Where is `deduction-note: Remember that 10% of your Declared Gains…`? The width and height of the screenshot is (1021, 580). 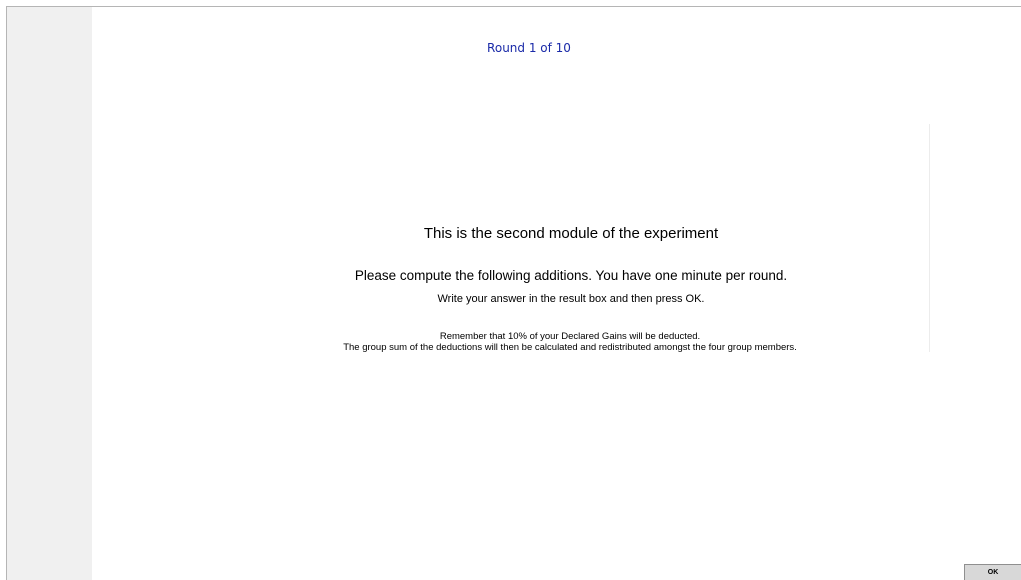 deduction-note: Remember that 10% of your Declared Gains… is located at coordinates (570, 336).